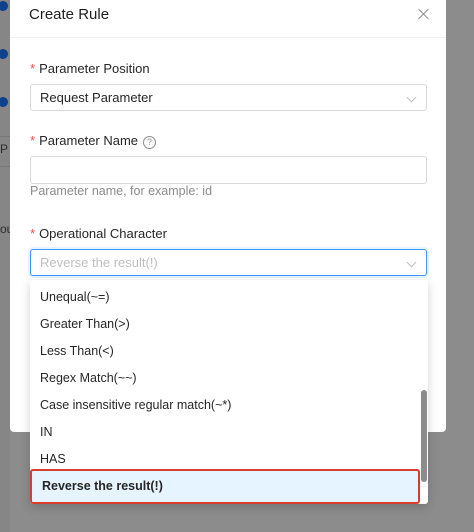 This screenshot has height=532, width=474. What do you see at coordinates (94, 68) in the screenshot?
I see `parameter-position-label-text: Parameter Position` at bounding box center [94, 68].